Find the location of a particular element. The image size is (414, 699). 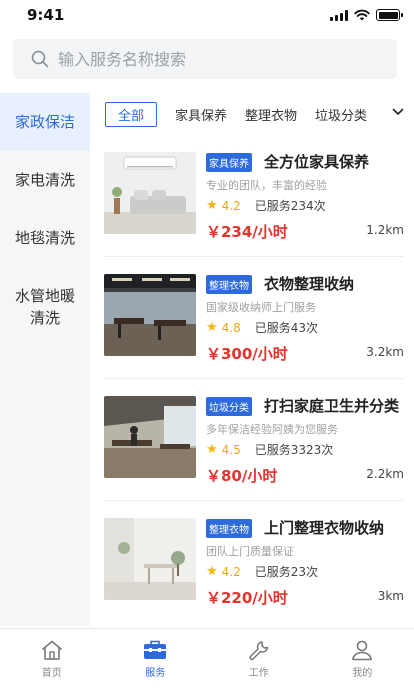

service-title: 衣物整理收纳 is located at coordinates (309, 284).